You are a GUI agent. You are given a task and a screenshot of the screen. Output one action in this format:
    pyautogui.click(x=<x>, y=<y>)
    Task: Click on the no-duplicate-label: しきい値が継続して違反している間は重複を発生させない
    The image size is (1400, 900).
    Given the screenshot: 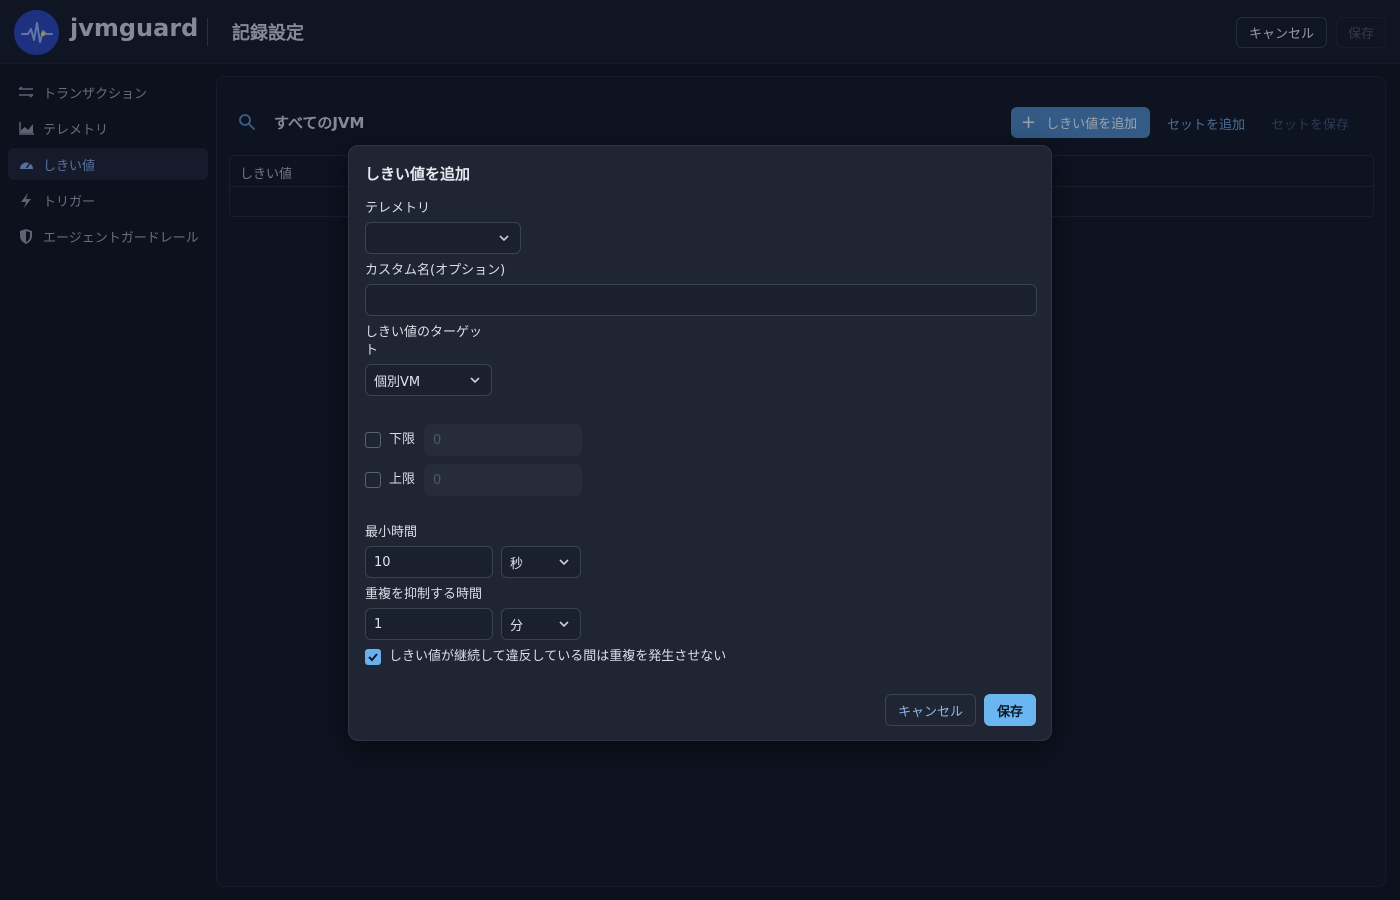 What is the action you would take?
    pyautogui.click(x=558, y=656)
    